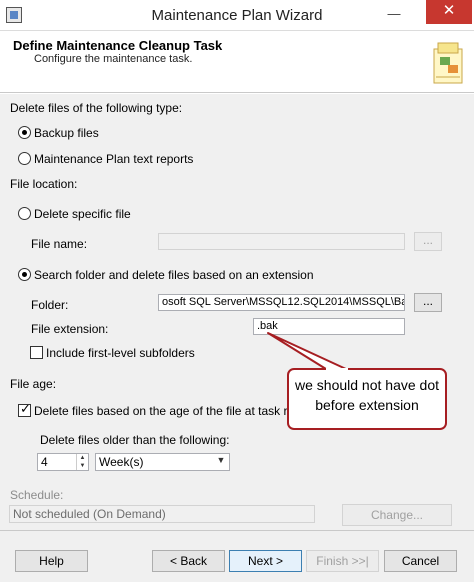  What do you see at coordinates (44, 184) in the screenshot?
I see `file-location-label: File location:` at bounding box center [44, 184].